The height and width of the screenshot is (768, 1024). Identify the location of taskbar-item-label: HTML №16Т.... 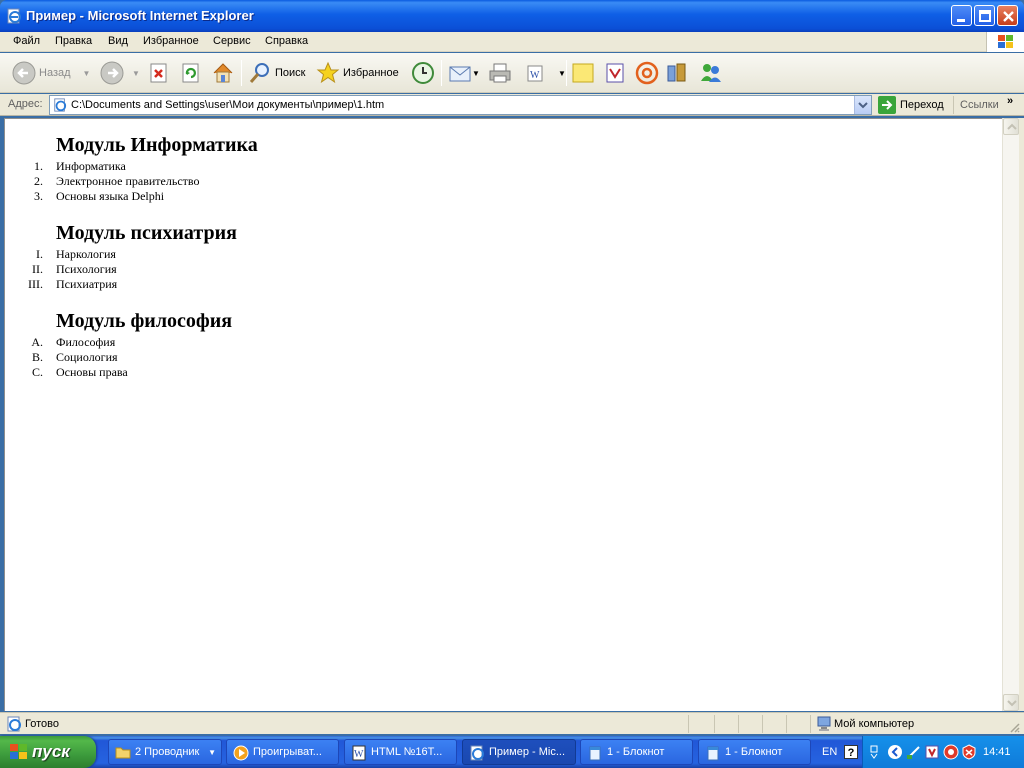
(407, 752).